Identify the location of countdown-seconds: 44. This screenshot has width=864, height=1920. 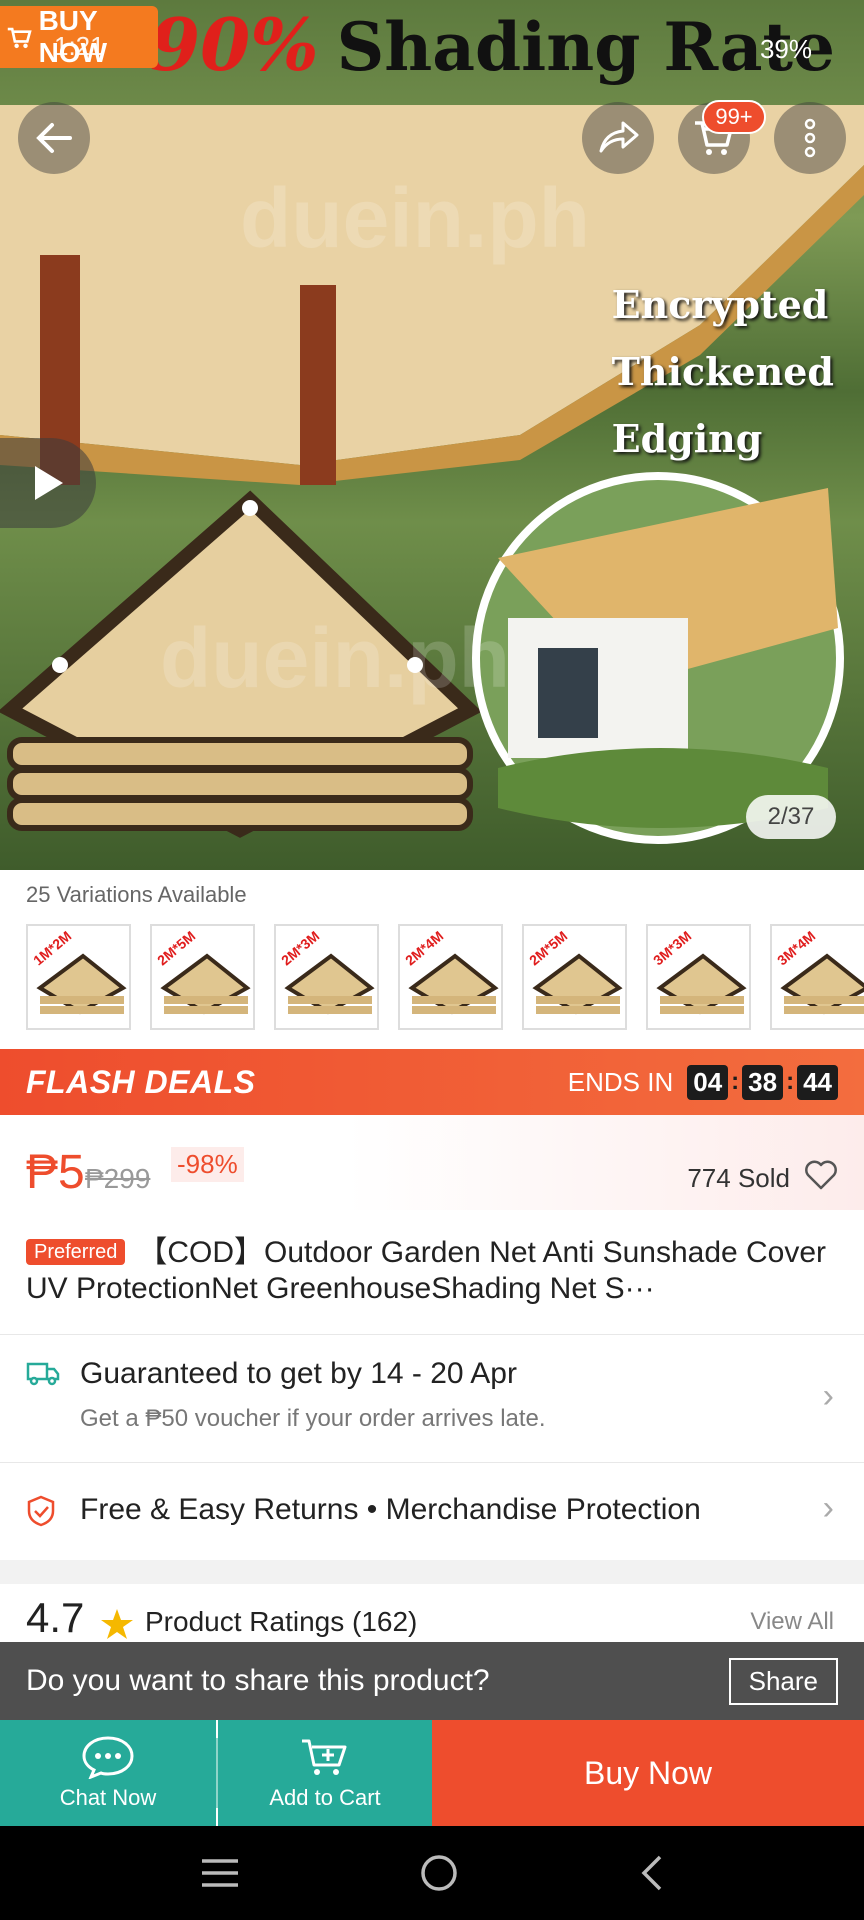
(817, 1082).